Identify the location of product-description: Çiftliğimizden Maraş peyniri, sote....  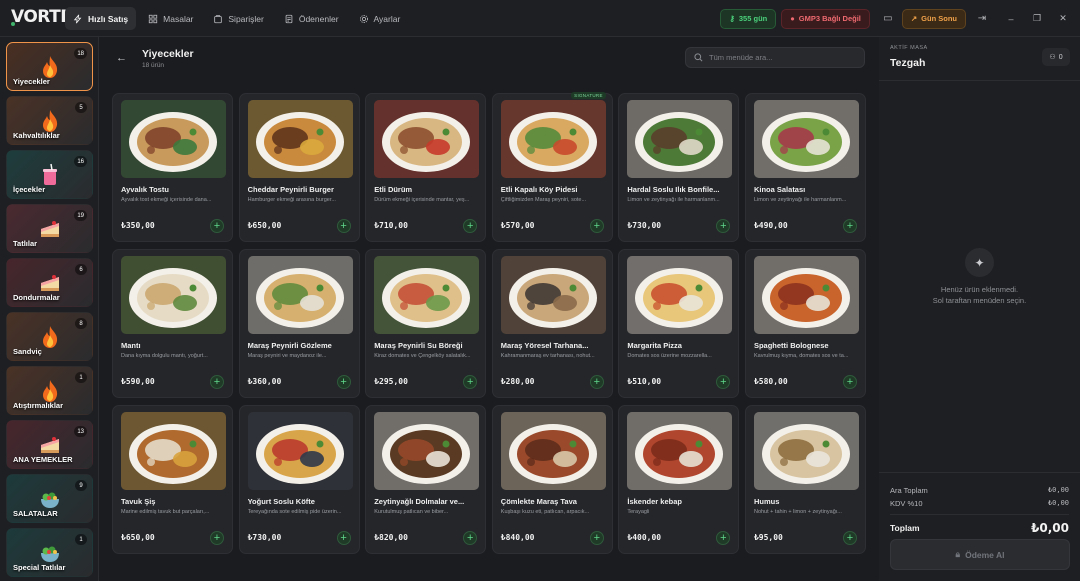
(543, 200).